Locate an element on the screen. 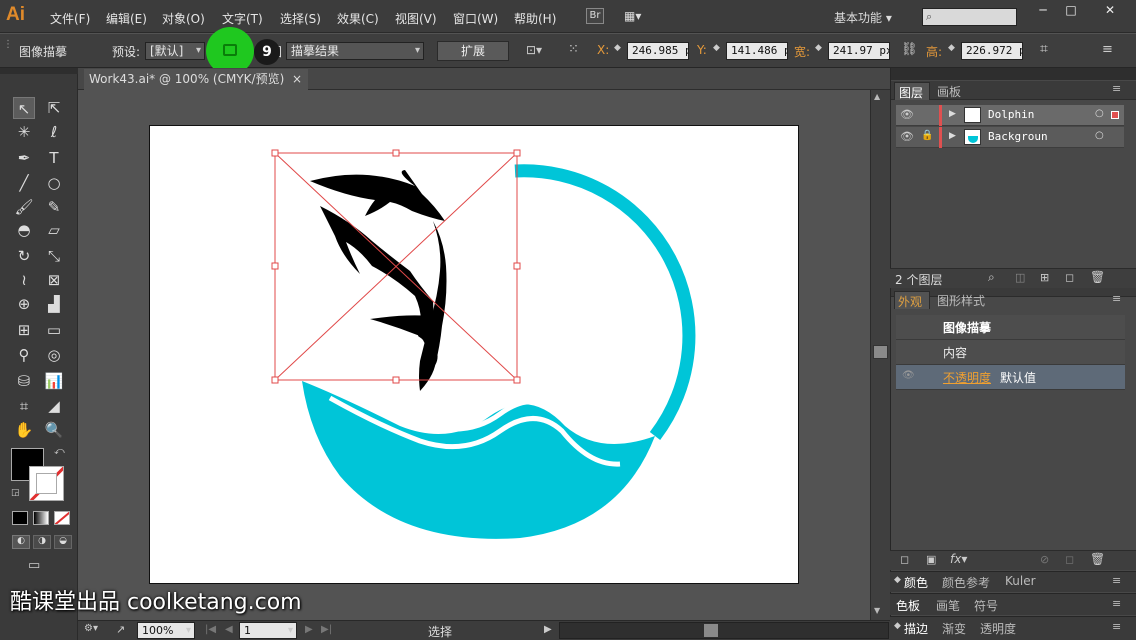 The image size is (1136, 640). direct-selection-tool-icon: ⇱ is located at coordinates (54, 108).